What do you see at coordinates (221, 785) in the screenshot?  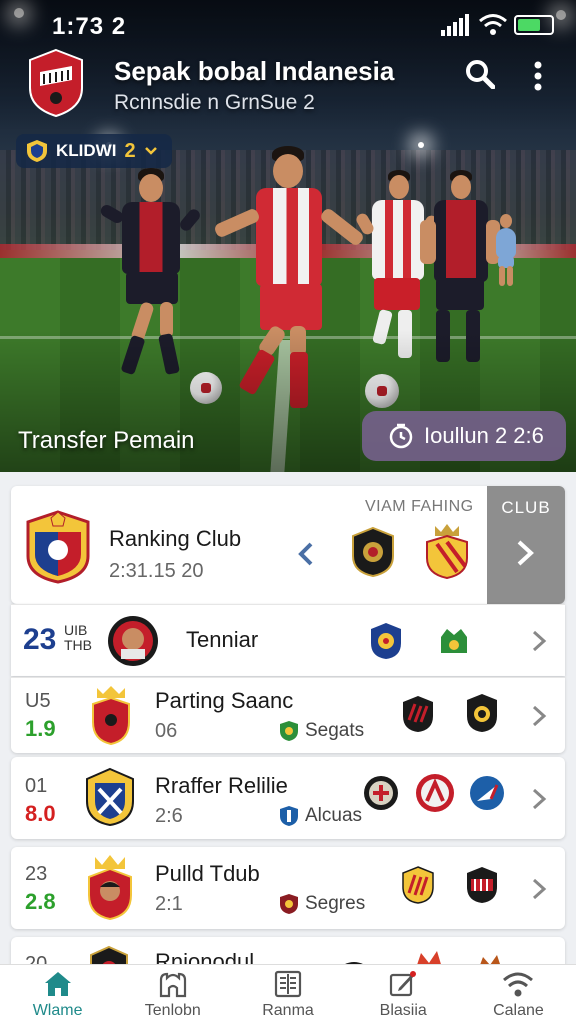 I see `club-name: Rraffer Relilie` at bounding box center [221, 785].